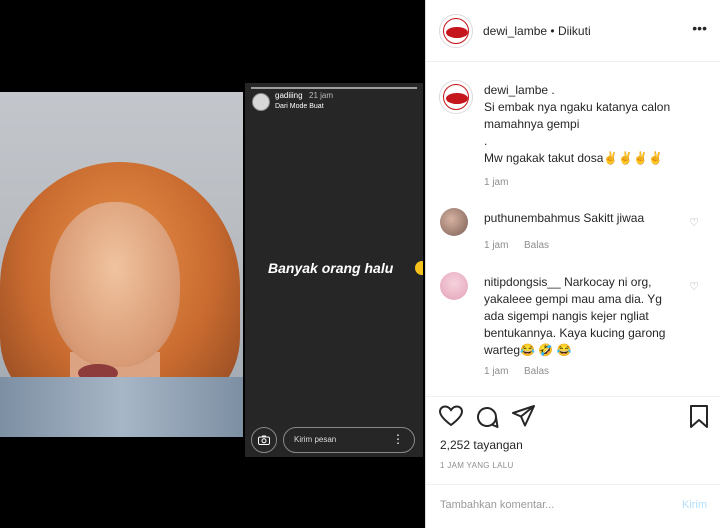 This screenshot has height=528, width=720. Describe the element at coordinates (573, 506) in the screenshot. I see `add-comment-bar: Tambahkan komentar... Kirim` at that location.